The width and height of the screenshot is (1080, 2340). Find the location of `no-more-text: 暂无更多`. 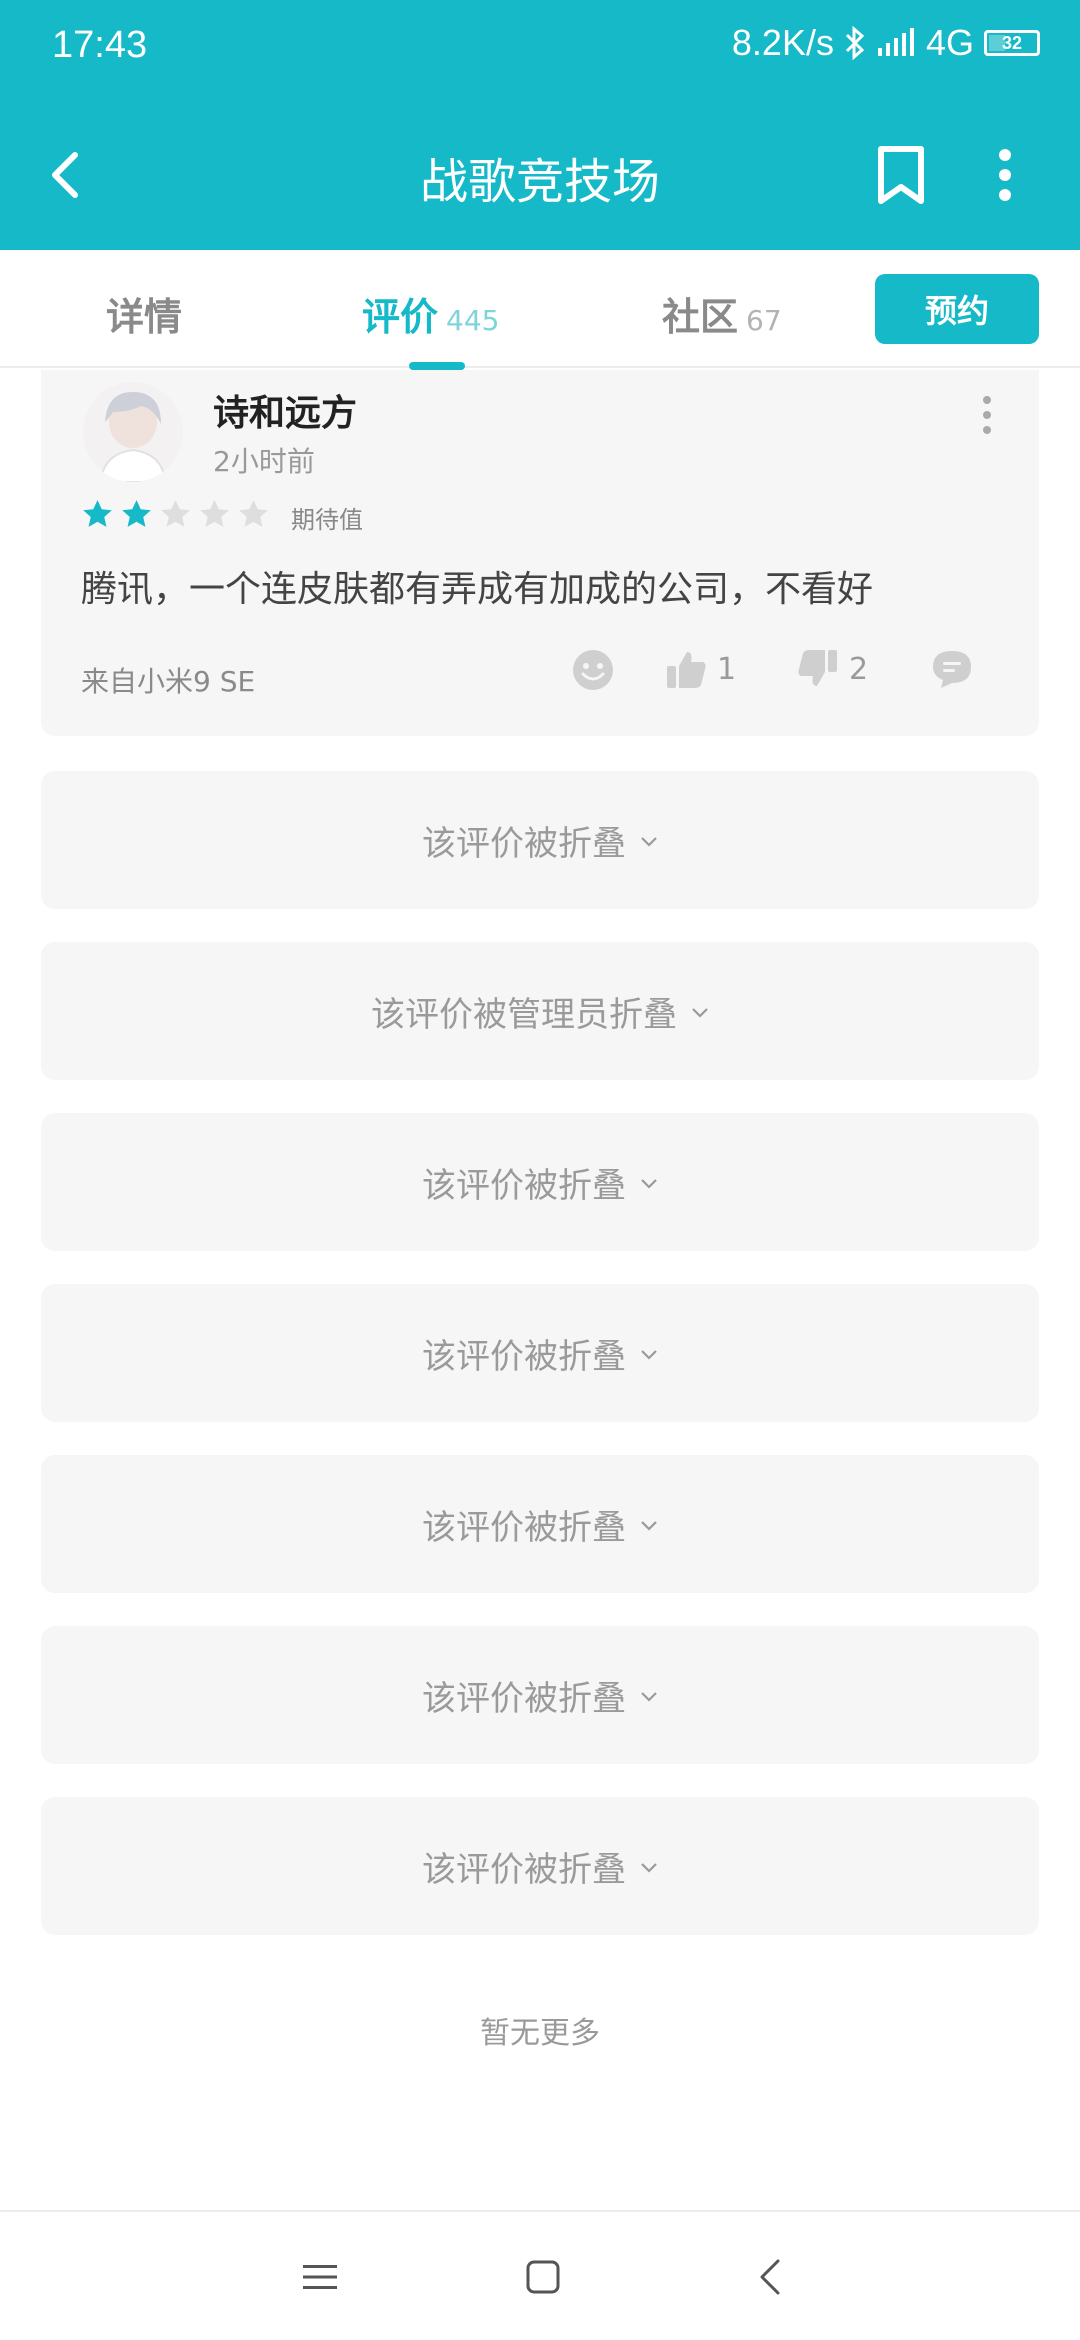

no-more-text: 暂无更多 is located at coordinates (540, 2033).